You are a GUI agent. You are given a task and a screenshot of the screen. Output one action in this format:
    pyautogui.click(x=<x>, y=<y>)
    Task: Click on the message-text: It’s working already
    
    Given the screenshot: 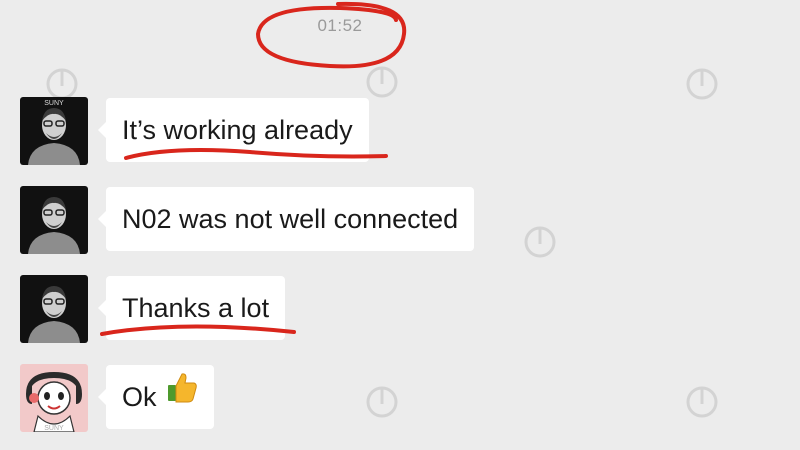 What is the action you would take?
    pyautogui.click(x=237, y=130)
    